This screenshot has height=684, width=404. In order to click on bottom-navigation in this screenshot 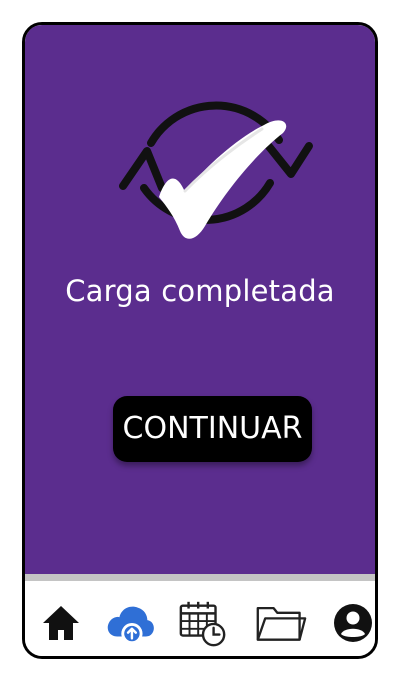, I will do `click(200, 618)`.